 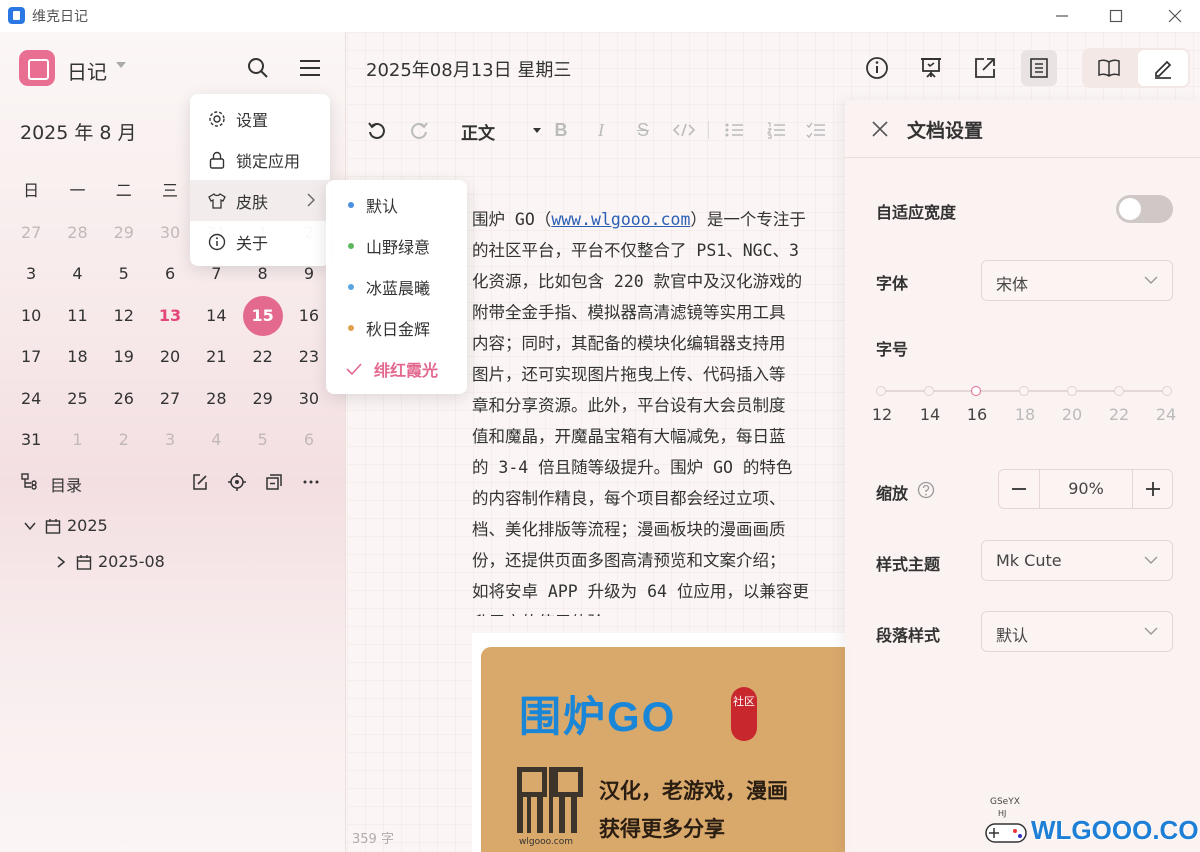 I want to click on calendar-day: 14, so click(x=216, y=316).